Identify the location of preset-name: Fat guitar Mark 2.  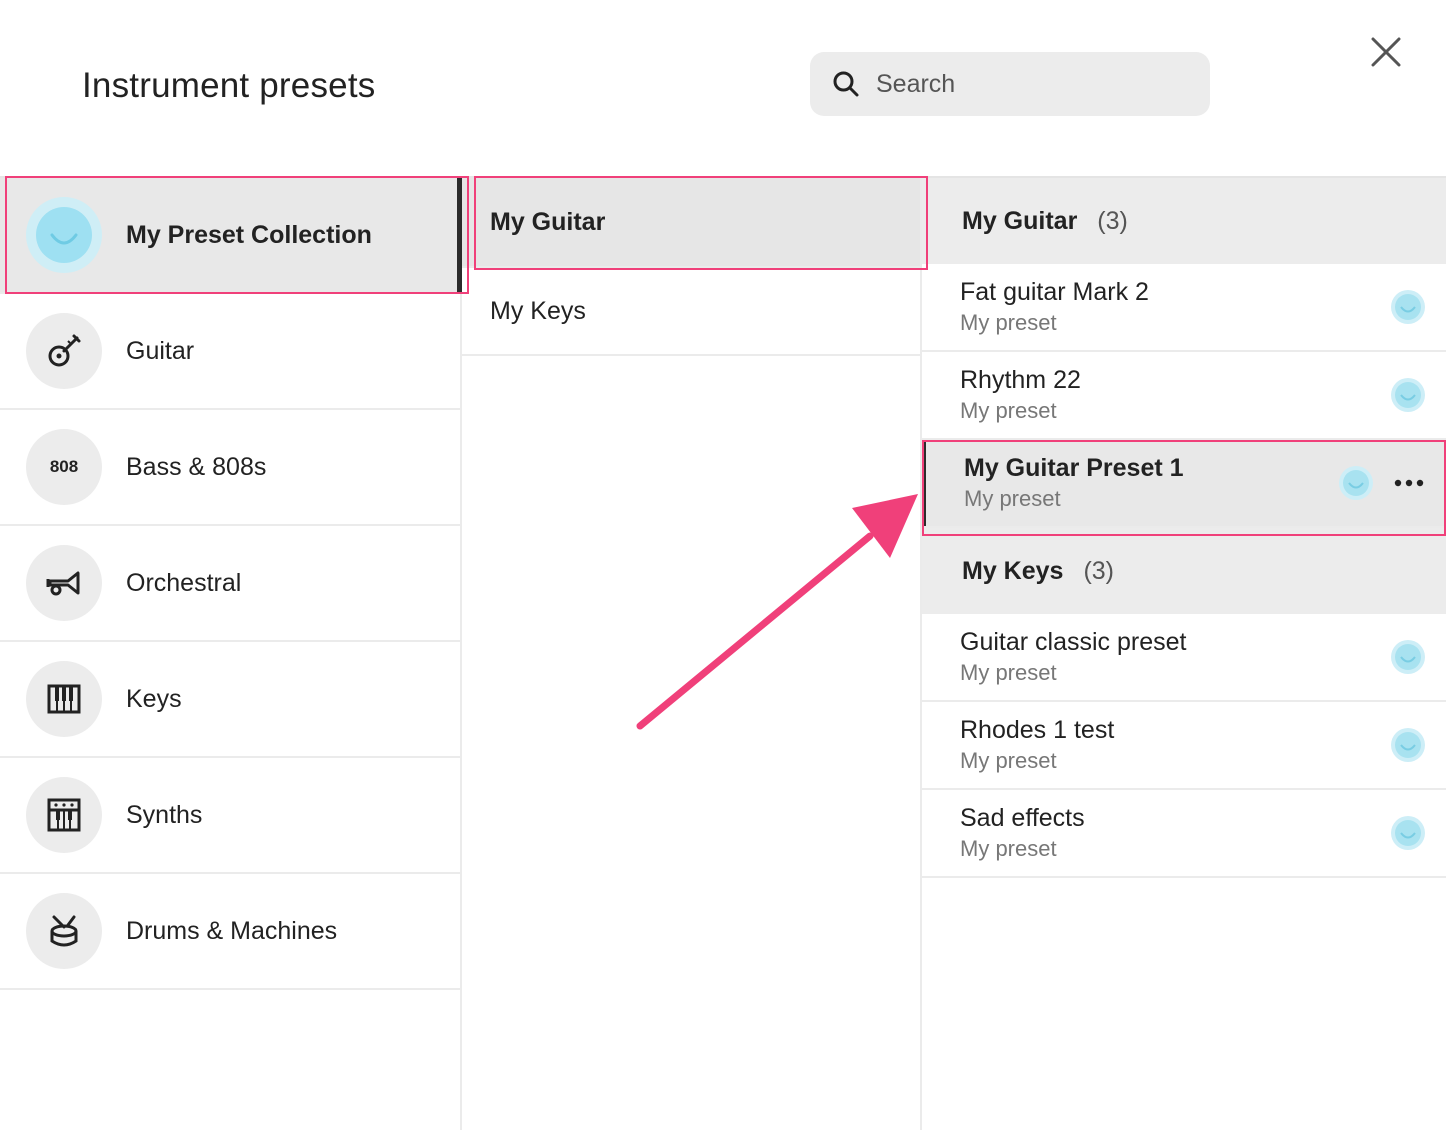
(1054, 292).